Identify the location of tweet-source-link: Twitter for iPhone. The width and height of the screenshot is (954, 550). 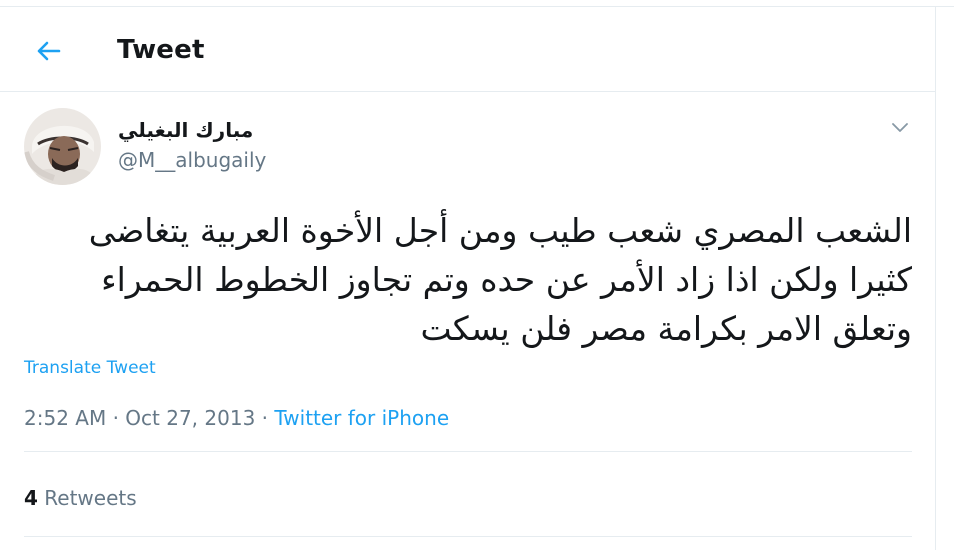
(361, 418).